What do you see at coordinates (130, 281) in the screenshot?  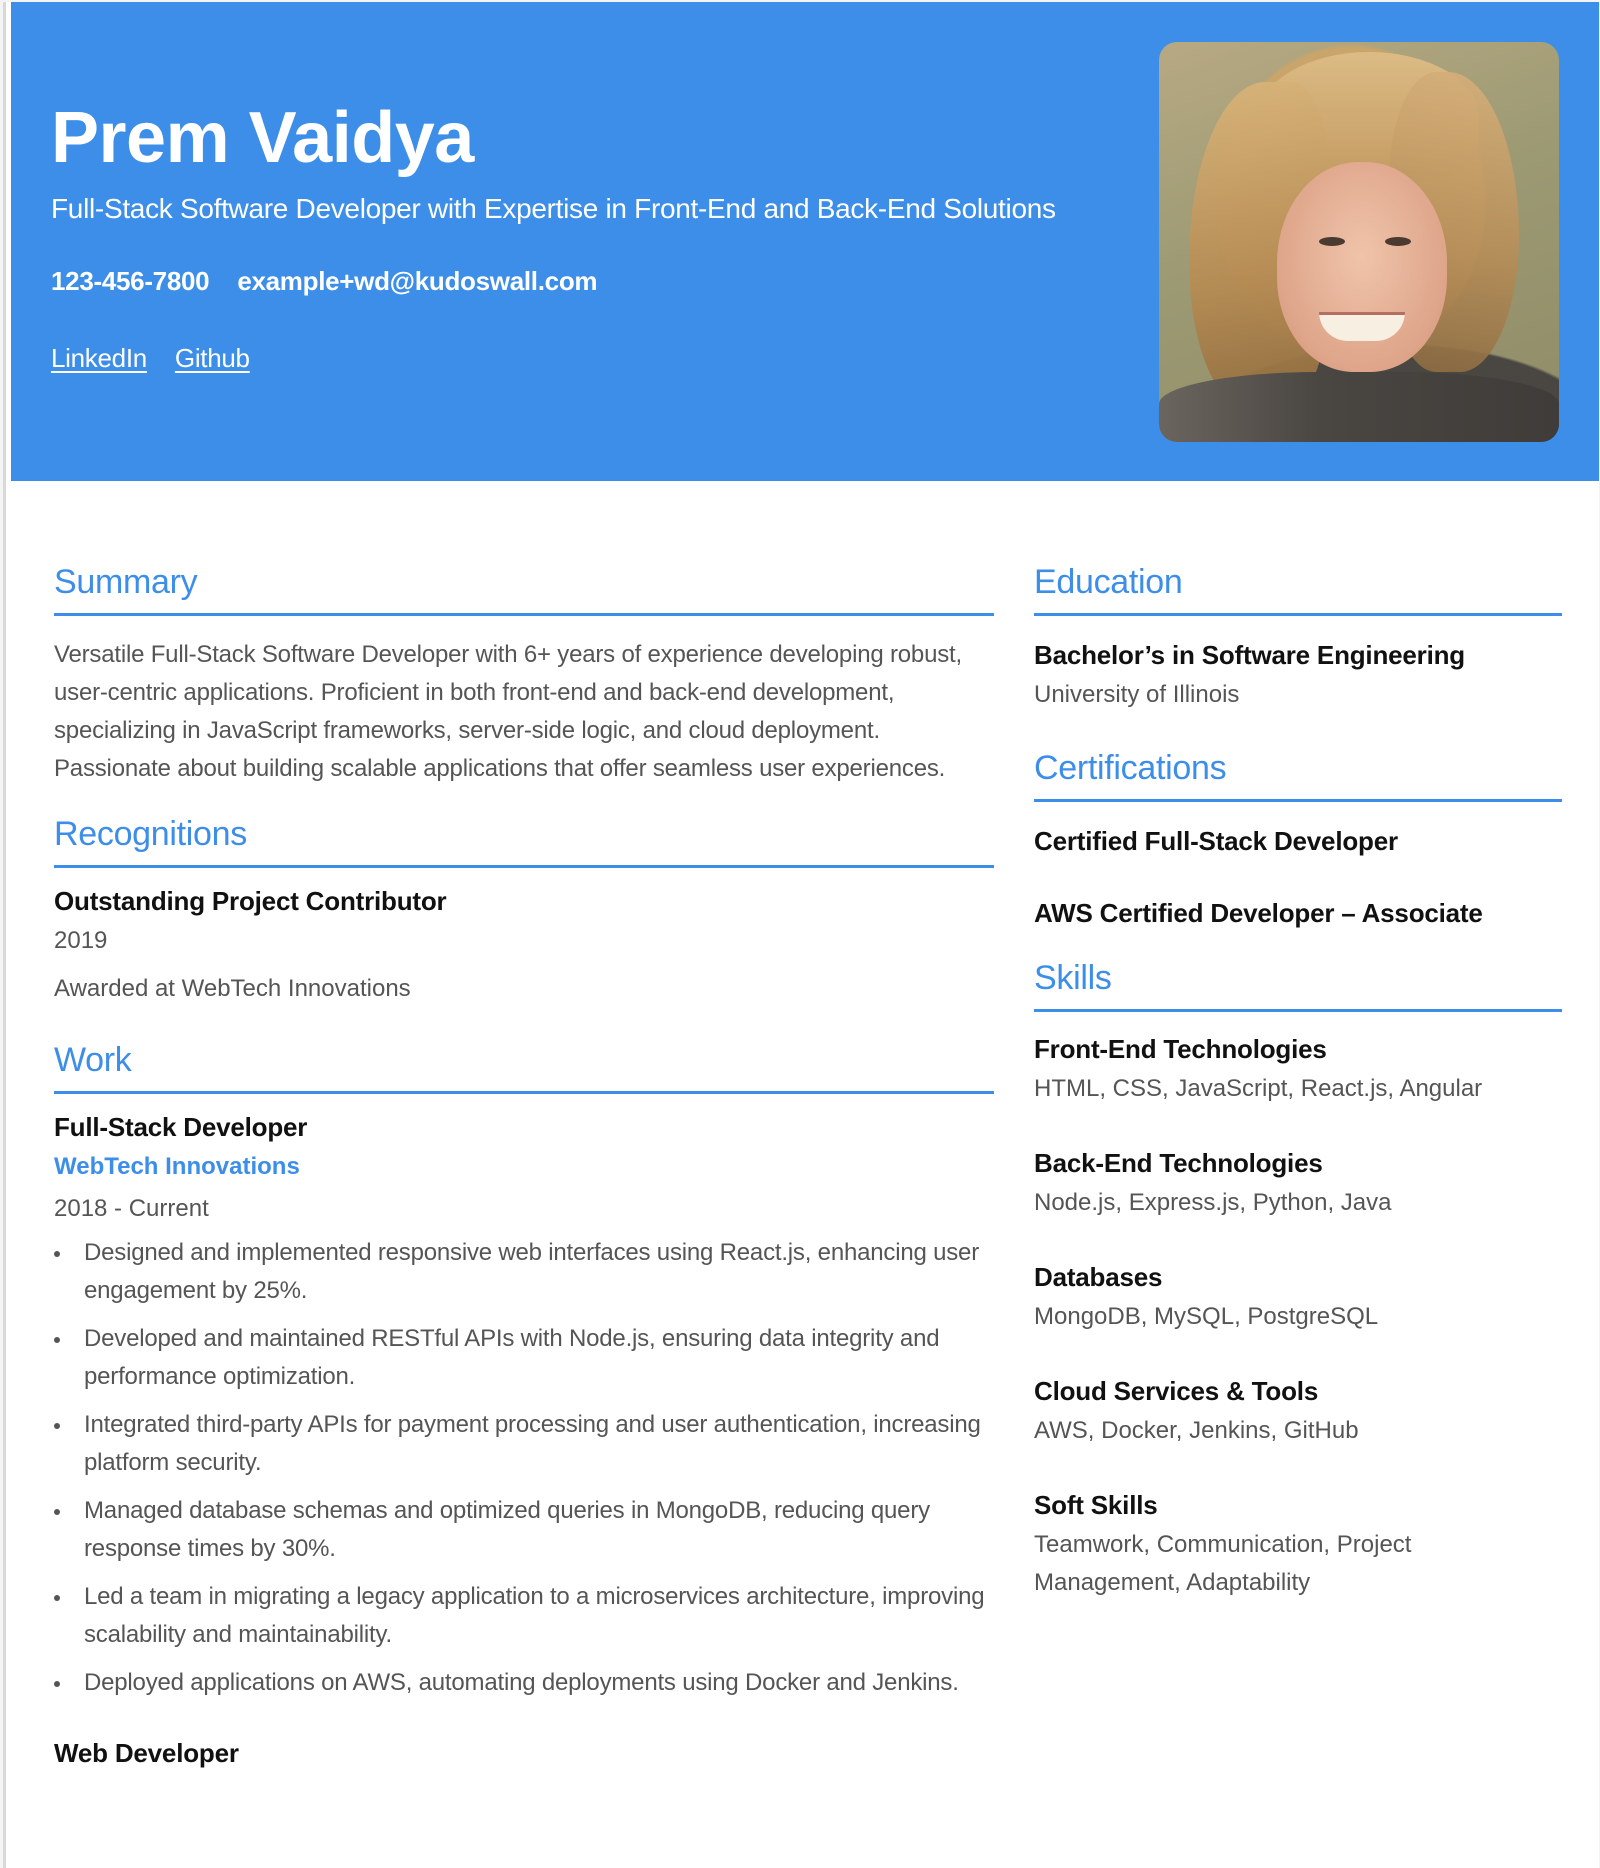 I see `phone-number: 123-456-7800` at bounding box center [130, 281].